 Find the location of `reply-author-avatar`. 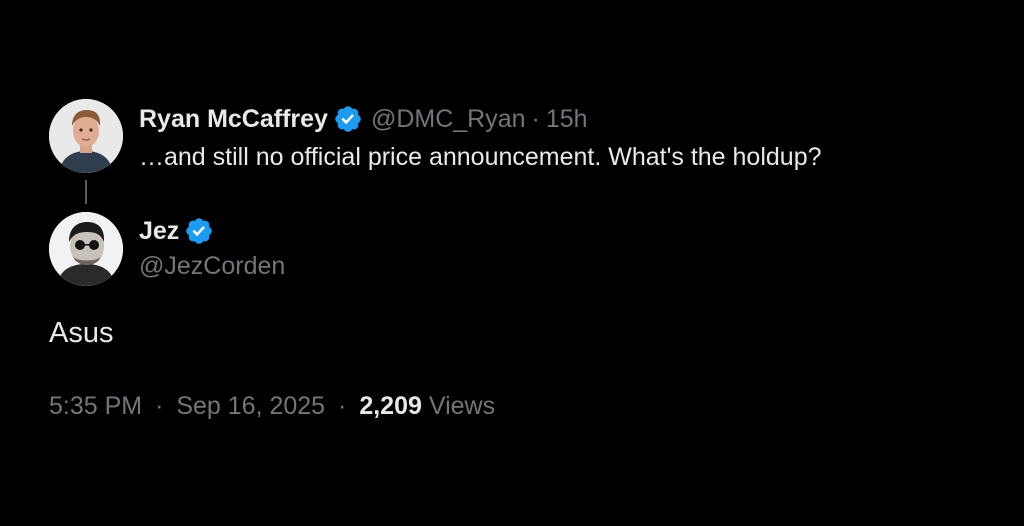

reply-author-avatar is located at coordinates (86, 136).